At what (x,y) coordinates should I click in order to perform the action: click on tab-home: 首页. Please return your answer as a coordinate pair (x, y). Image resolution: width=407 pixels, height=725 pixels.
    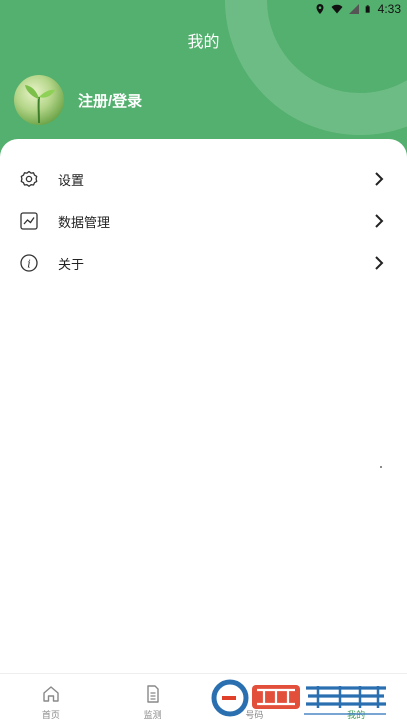
    Looking at the image, I should click on (51, 699).